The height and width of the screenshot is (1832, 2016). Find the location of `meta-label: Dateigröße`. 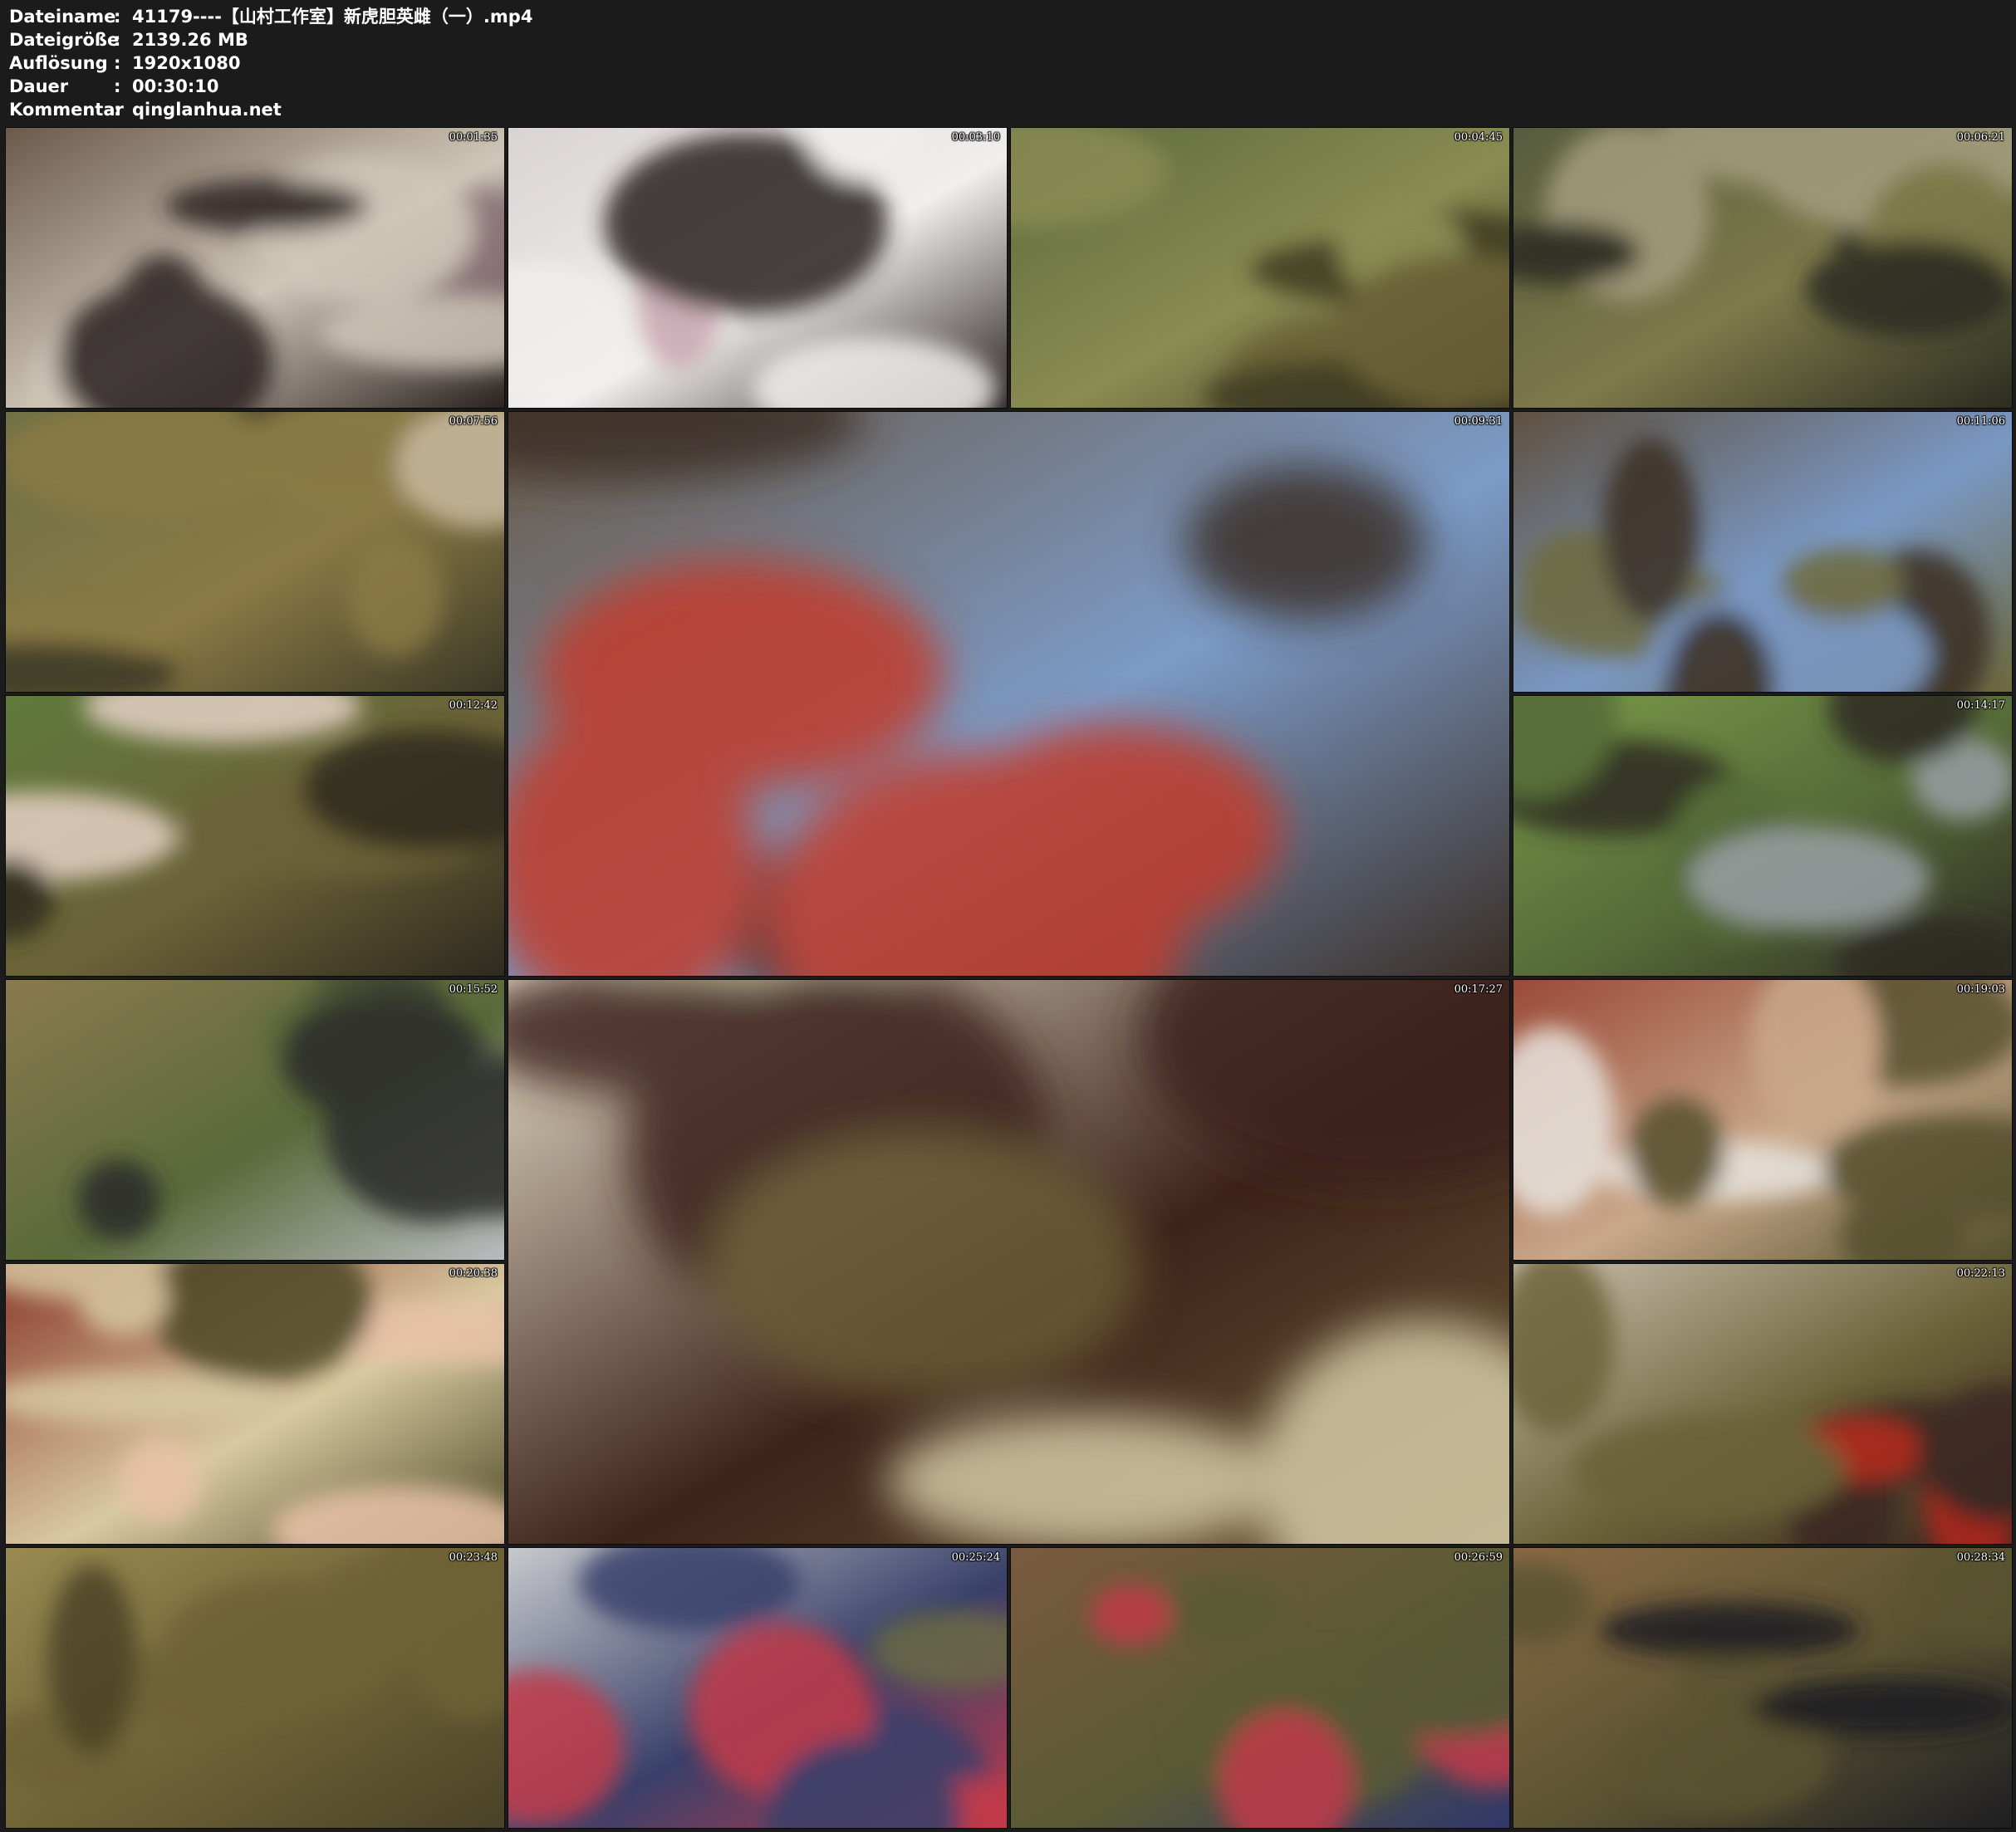

meta-label: Dateigröße is located at coordinates (64, 40).